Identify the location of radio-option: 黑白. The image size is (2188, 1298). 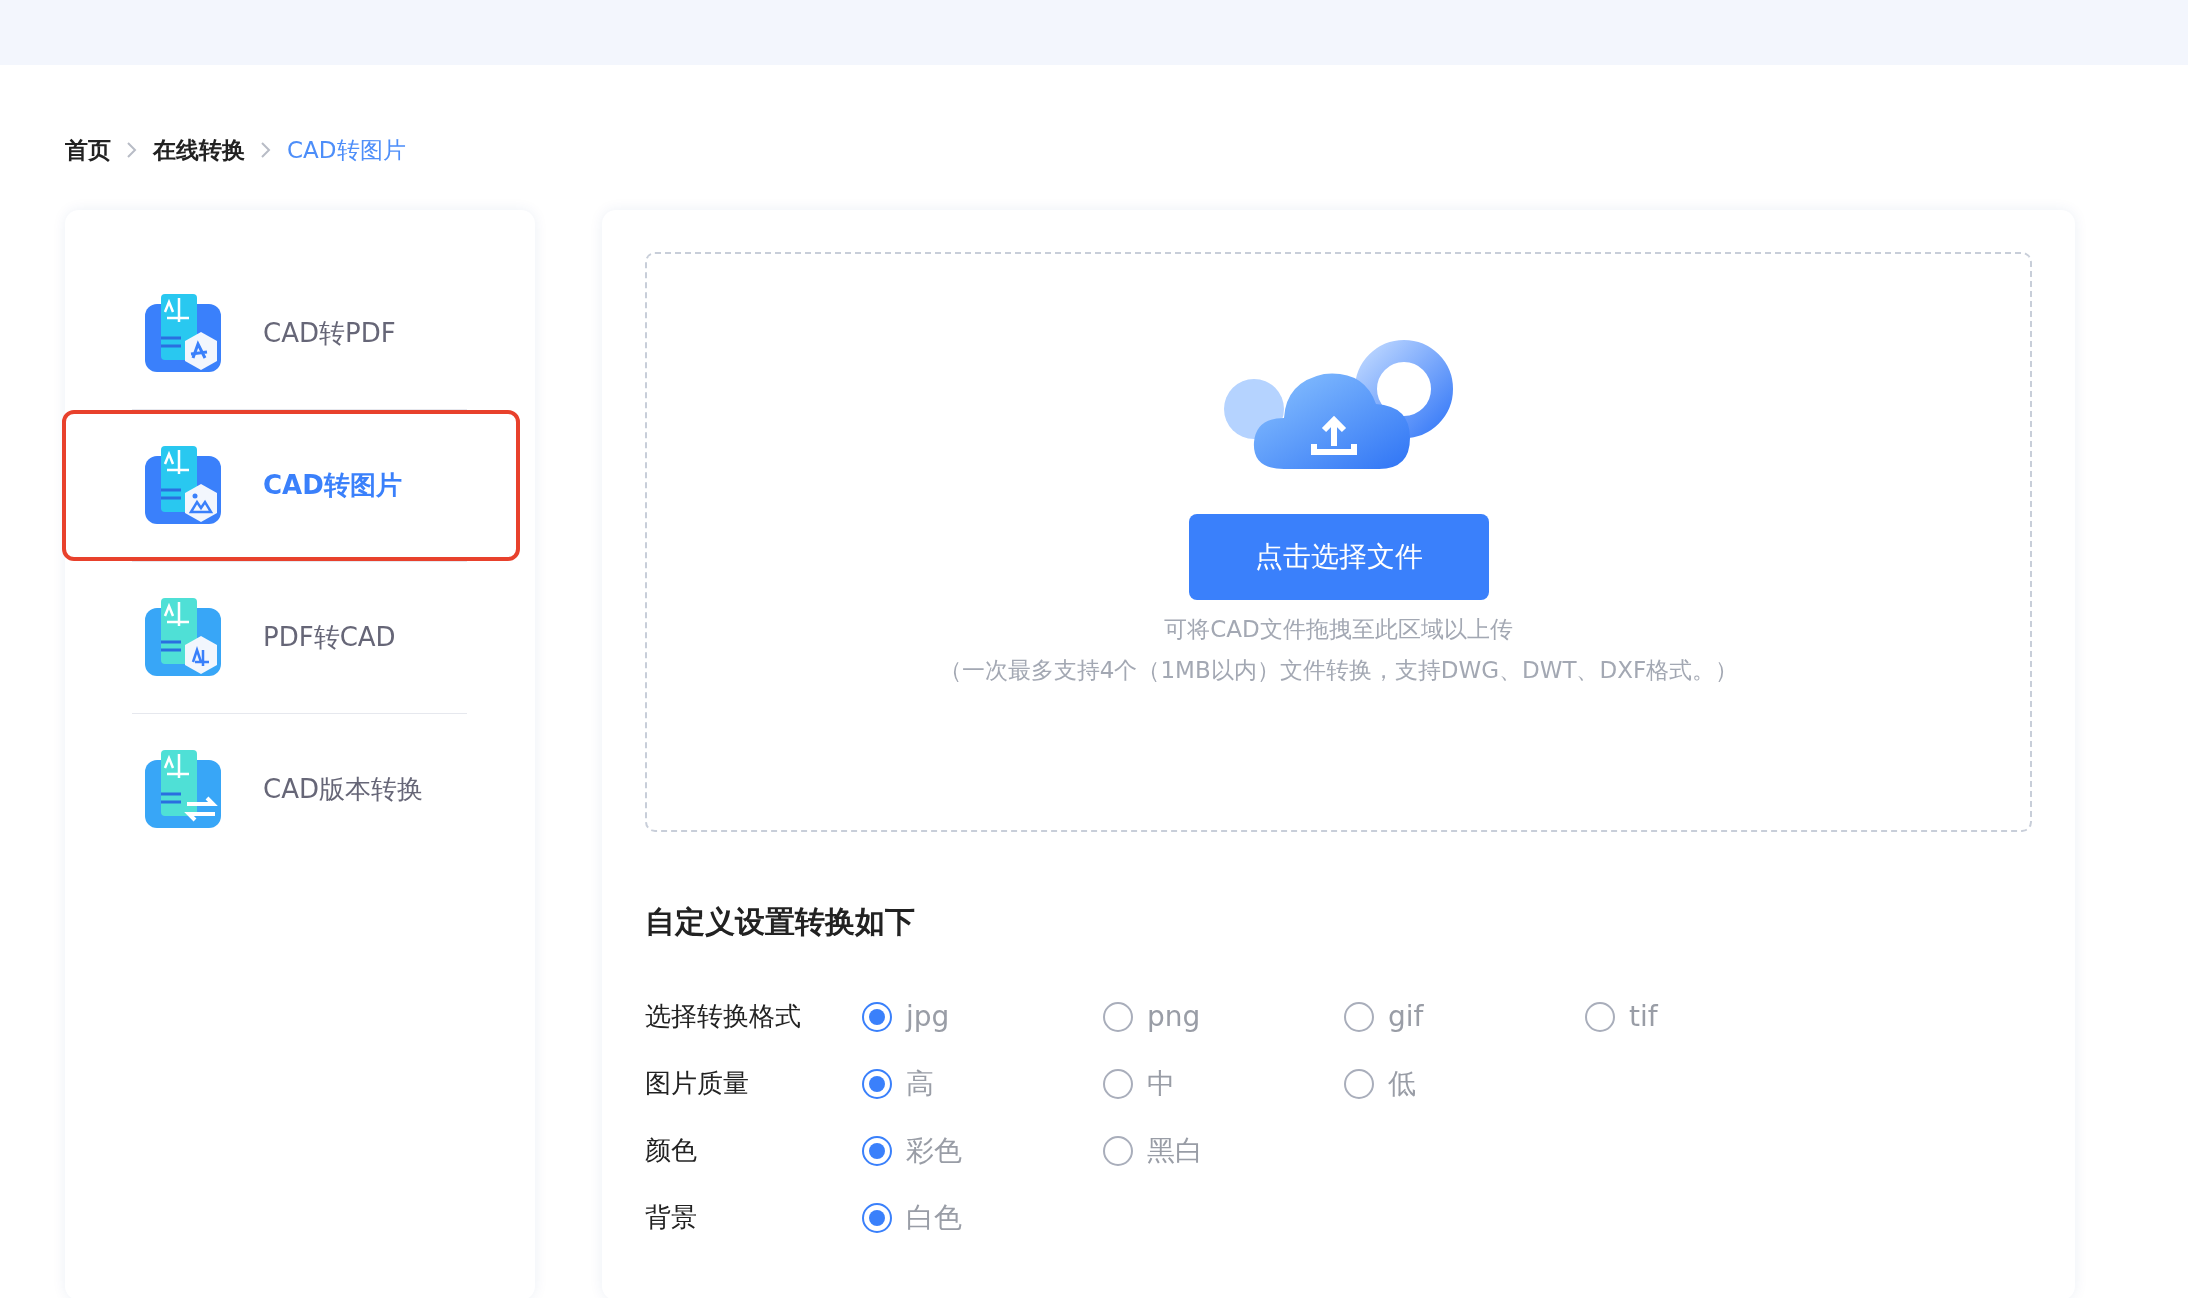
(1223, 1150).